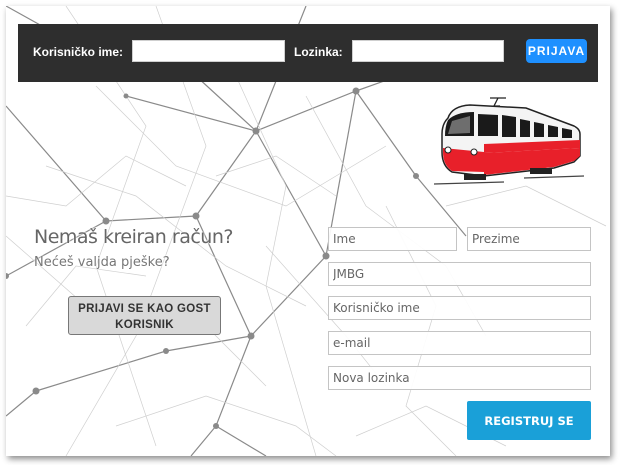 The height and width of the screenshot is (465, 621). Describe the element at coordinates (529, 420) in the screenshot. I see `register-button: REGISTRUJ SE` at that location.